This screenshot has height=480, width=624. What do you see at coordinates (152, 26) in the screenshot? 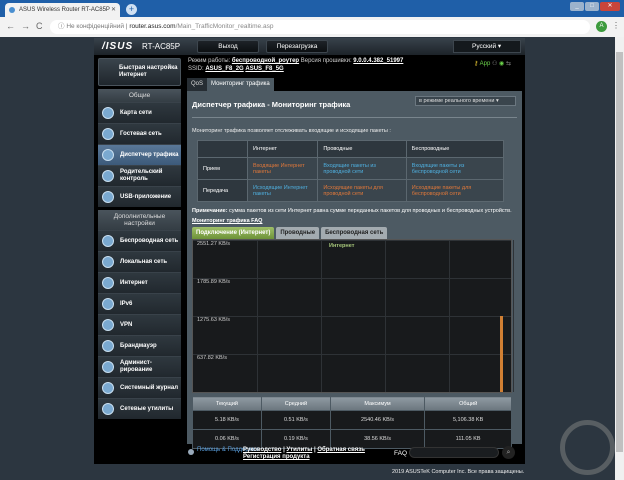
I see `url-host: router.asus.com` at bounding box center [152, 26].